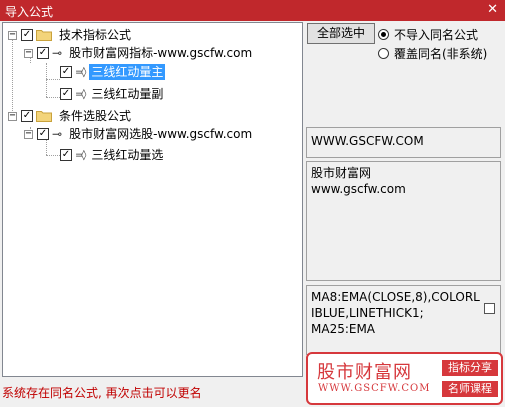 The width and height of the screenshot is (505, 407). What do you see at coordinates (364, 372) in the screenshot?
I see `brand-title: 股市财富网` at bounding box center [364, 372].